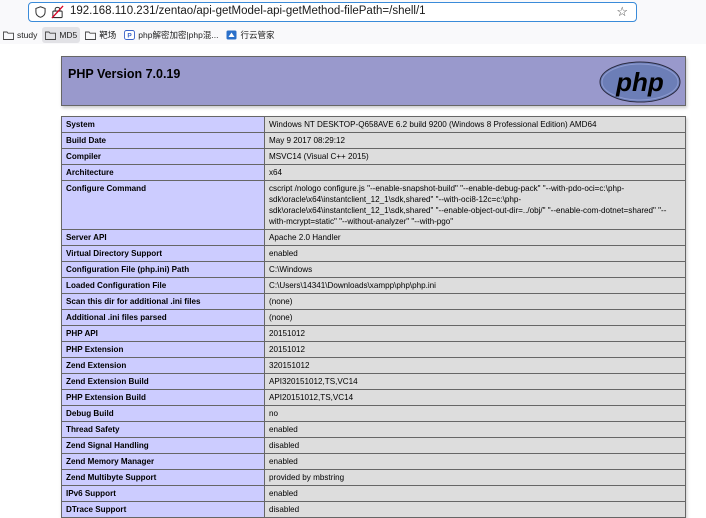 The height and width of the screenshot is (518, 706). I want to click on row-key: IPv6 Support, so click(163, 493).